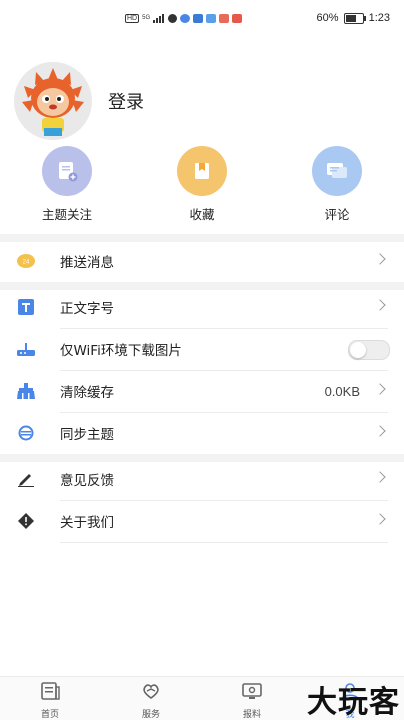 Image resolution: width=404 pixels, height=720 pixels. I want to click on battery-icon, so click(354, 18).